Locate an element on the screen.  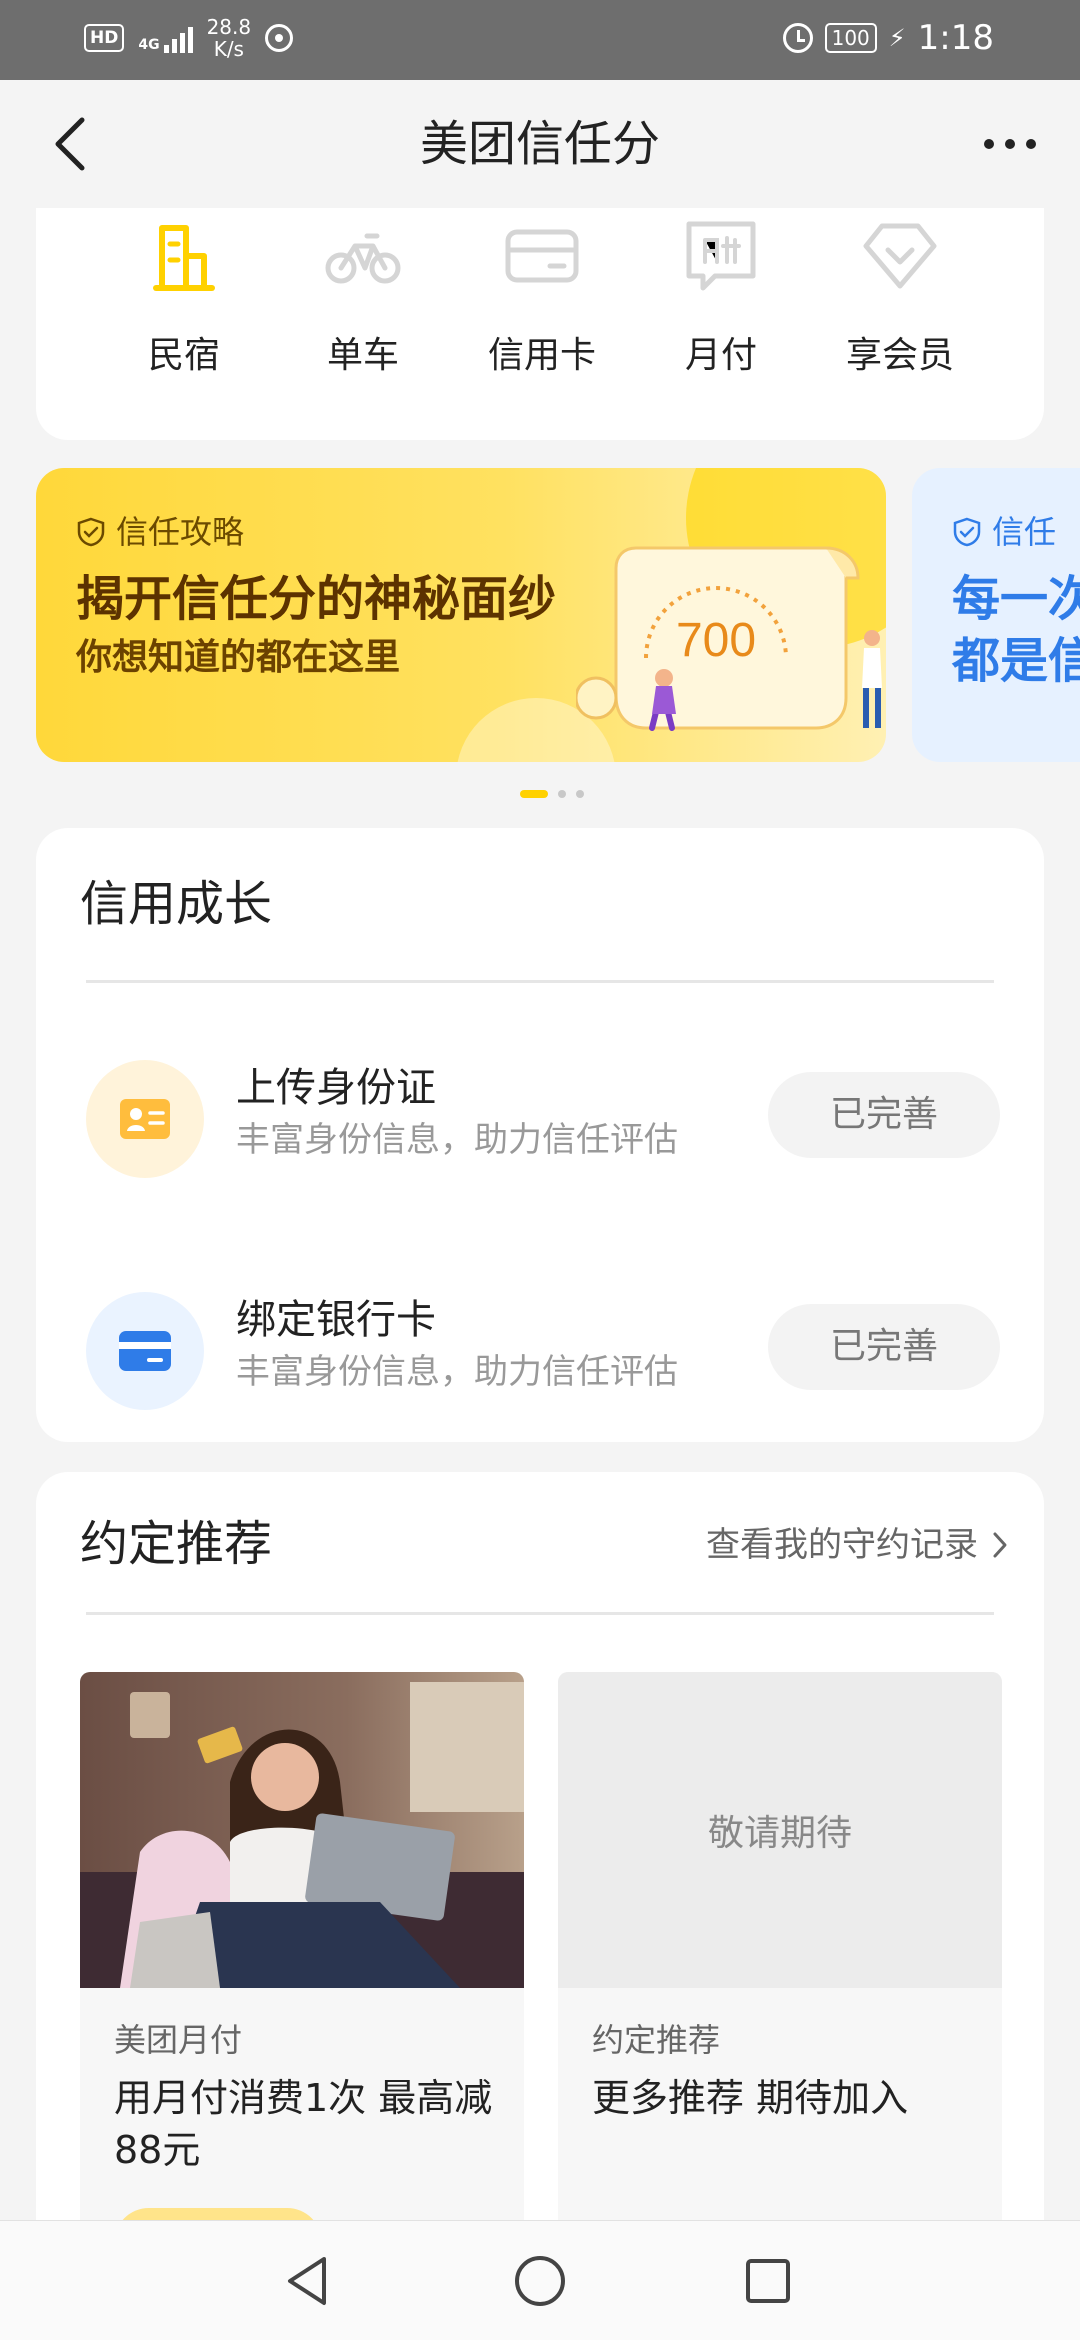
coming-soon-placeholder: 敬请期待 is located at coordinates (780, 1830).